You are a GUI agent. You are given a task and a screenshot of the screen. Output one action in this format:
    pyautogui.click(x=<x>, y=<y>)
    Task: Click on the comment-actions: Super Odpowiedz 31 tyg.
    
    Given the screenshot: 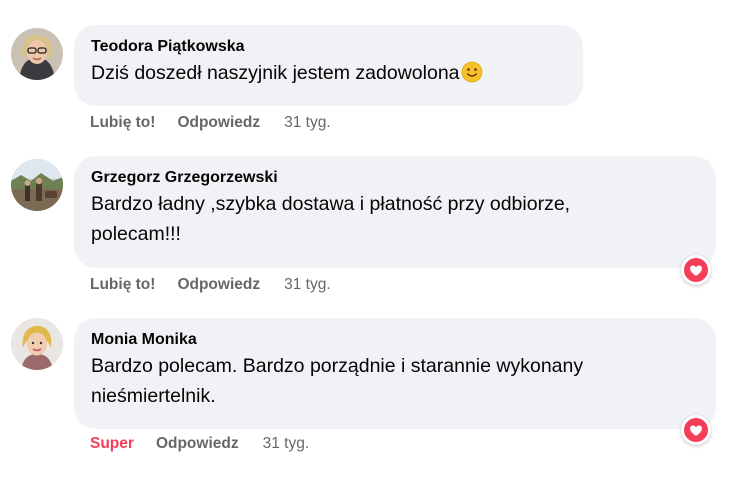 What is the action you would take?
    pyautogui.click(x=210, y=444)
    